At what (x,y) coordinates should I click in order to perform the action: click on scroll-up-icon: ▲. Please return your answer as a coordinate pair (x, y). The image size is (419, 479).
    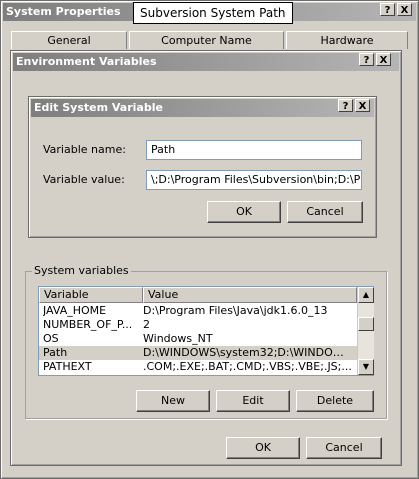
    Looking at the image, I should click on (366, 295).